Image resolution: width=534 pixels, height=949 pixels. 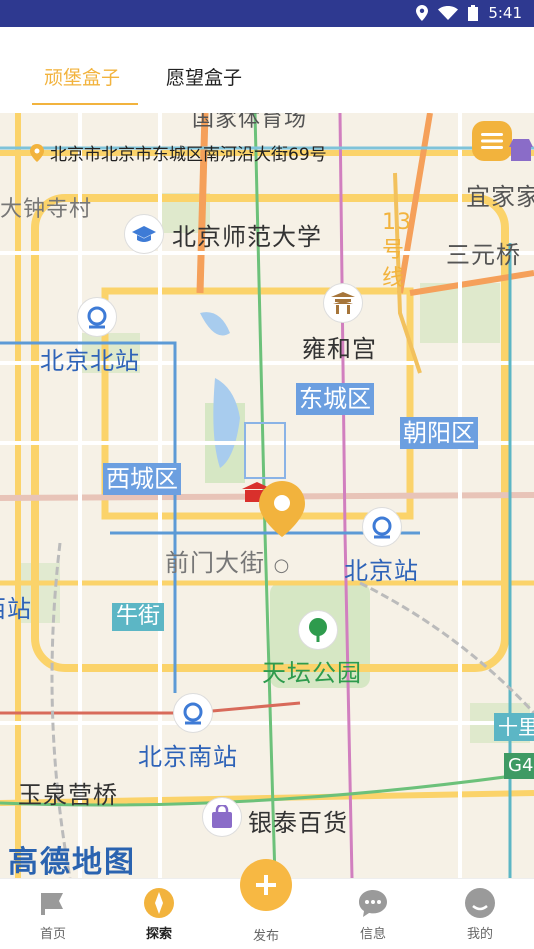 I want to click on subway-line-label: 13号线, so click(x=397, y=250).